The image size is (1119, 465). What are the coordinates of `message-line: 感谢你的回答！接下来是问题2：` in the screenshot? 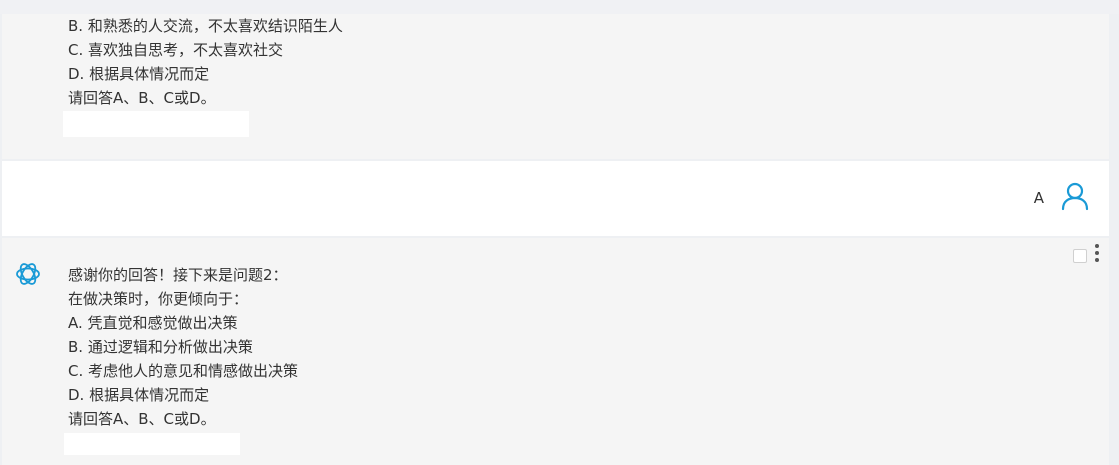 It's located at (178, 275).